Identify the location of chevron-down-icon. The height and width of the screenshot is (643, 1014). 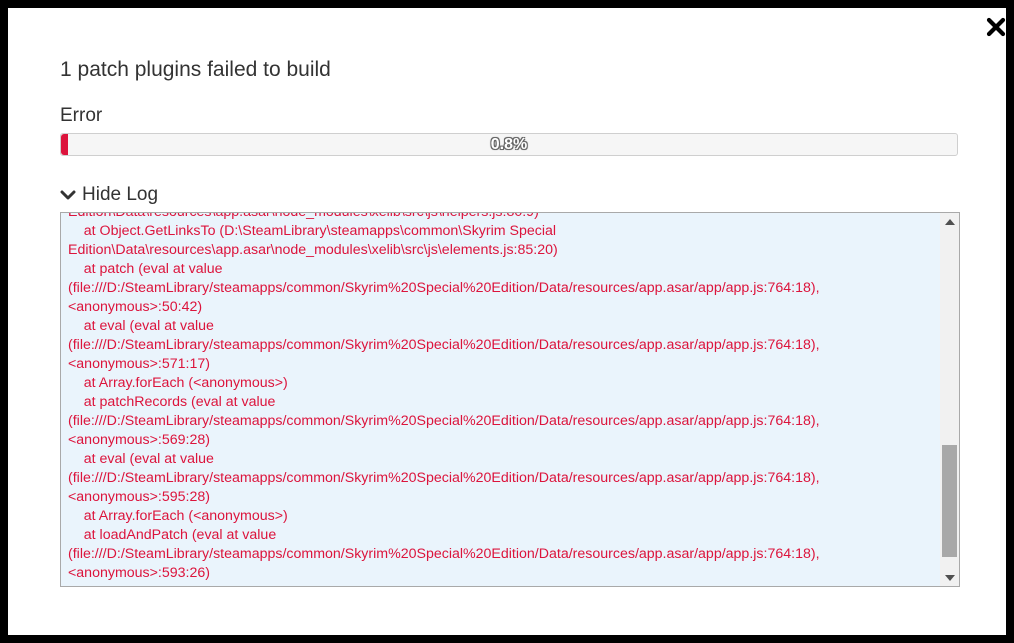
(68, 195).